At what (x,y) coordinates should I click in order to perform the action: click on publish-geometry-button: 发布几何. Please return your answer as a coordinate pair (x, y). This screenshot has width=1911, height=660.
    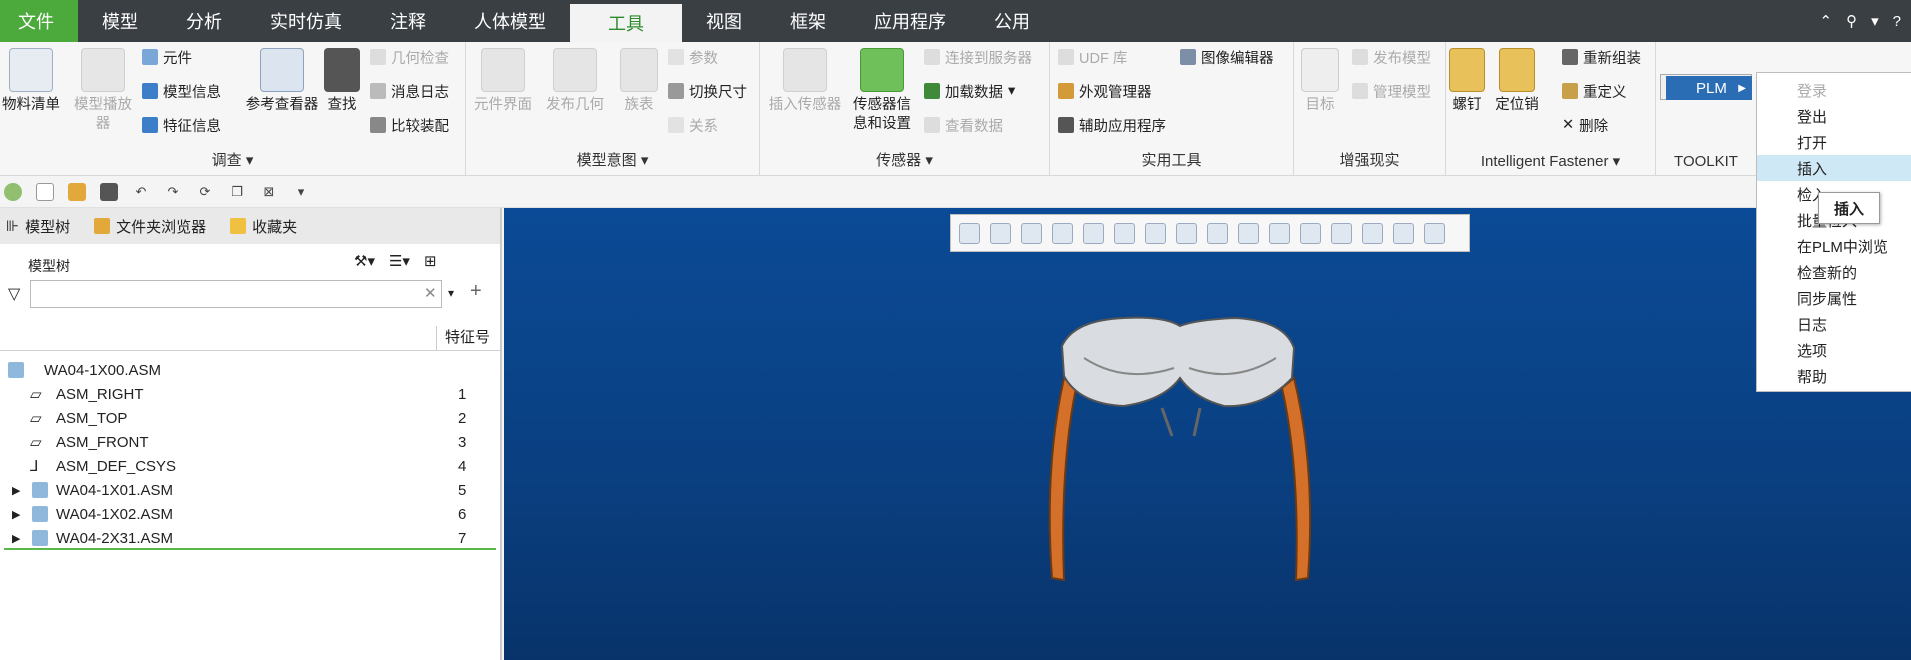
    Looking at the image, I should click on (575, 81).